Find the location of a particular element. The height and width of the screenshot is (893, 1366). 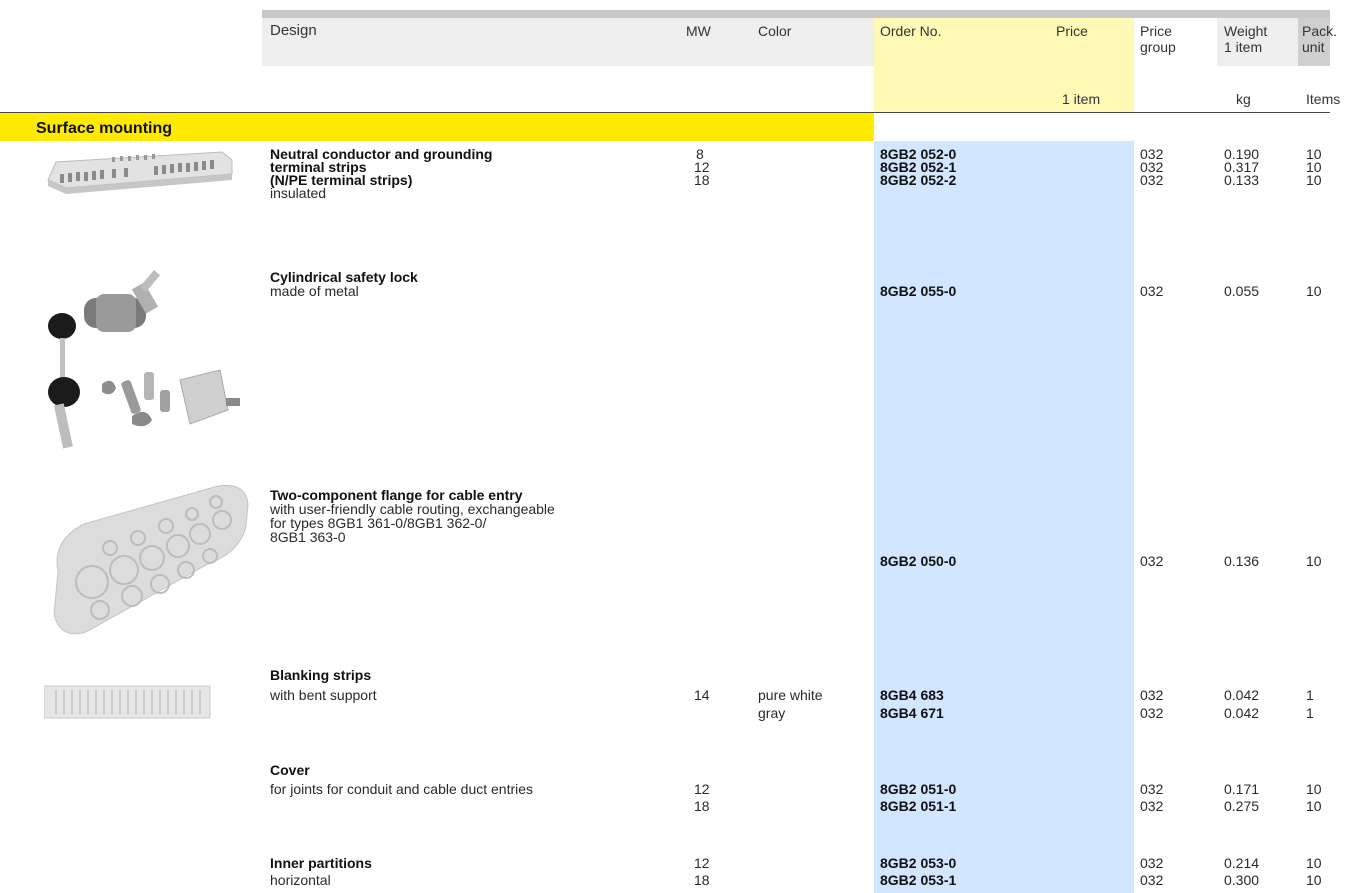

safety-lock-image is located at coordinates (145, 360).